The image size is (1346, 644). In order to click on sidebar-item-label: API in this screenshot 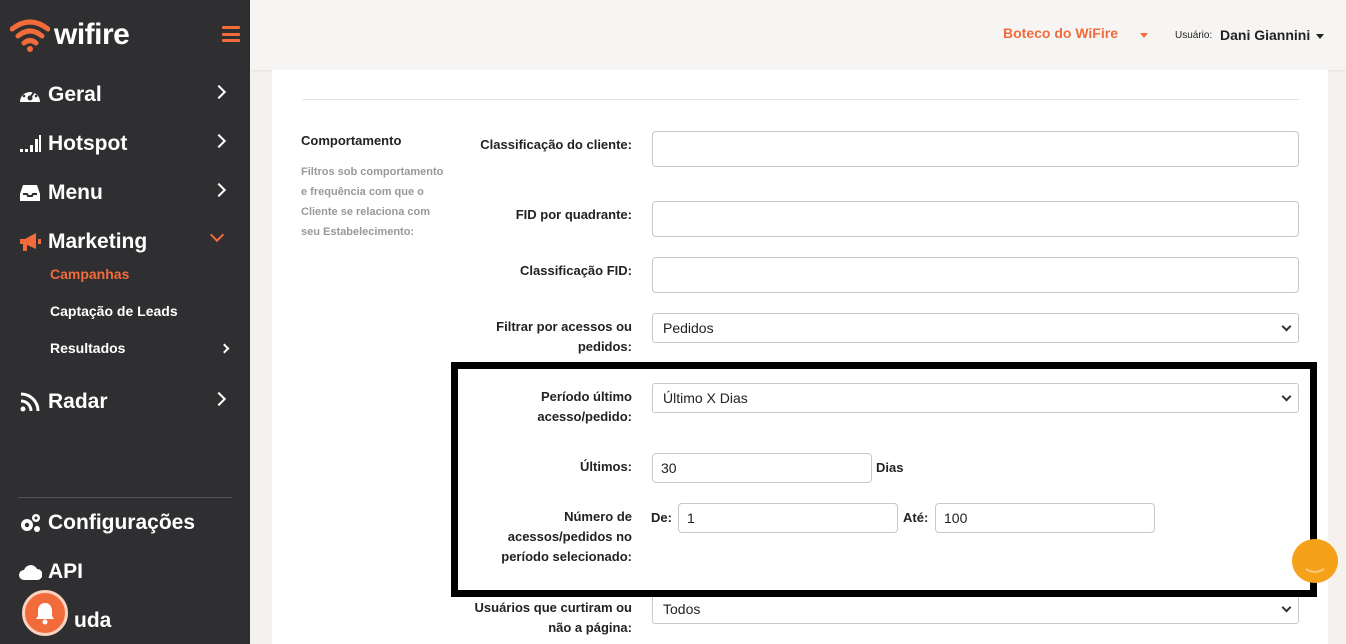, I will do `click(66, 571)`.